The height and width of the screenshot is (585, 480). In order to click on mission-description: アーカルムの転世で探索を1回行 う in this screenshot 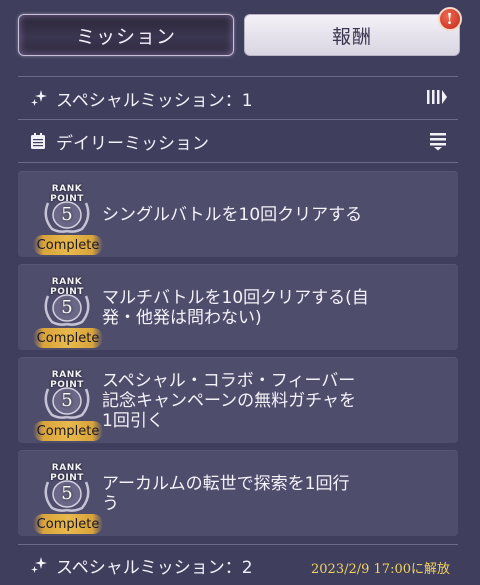, I will do `click(225, 494)`.